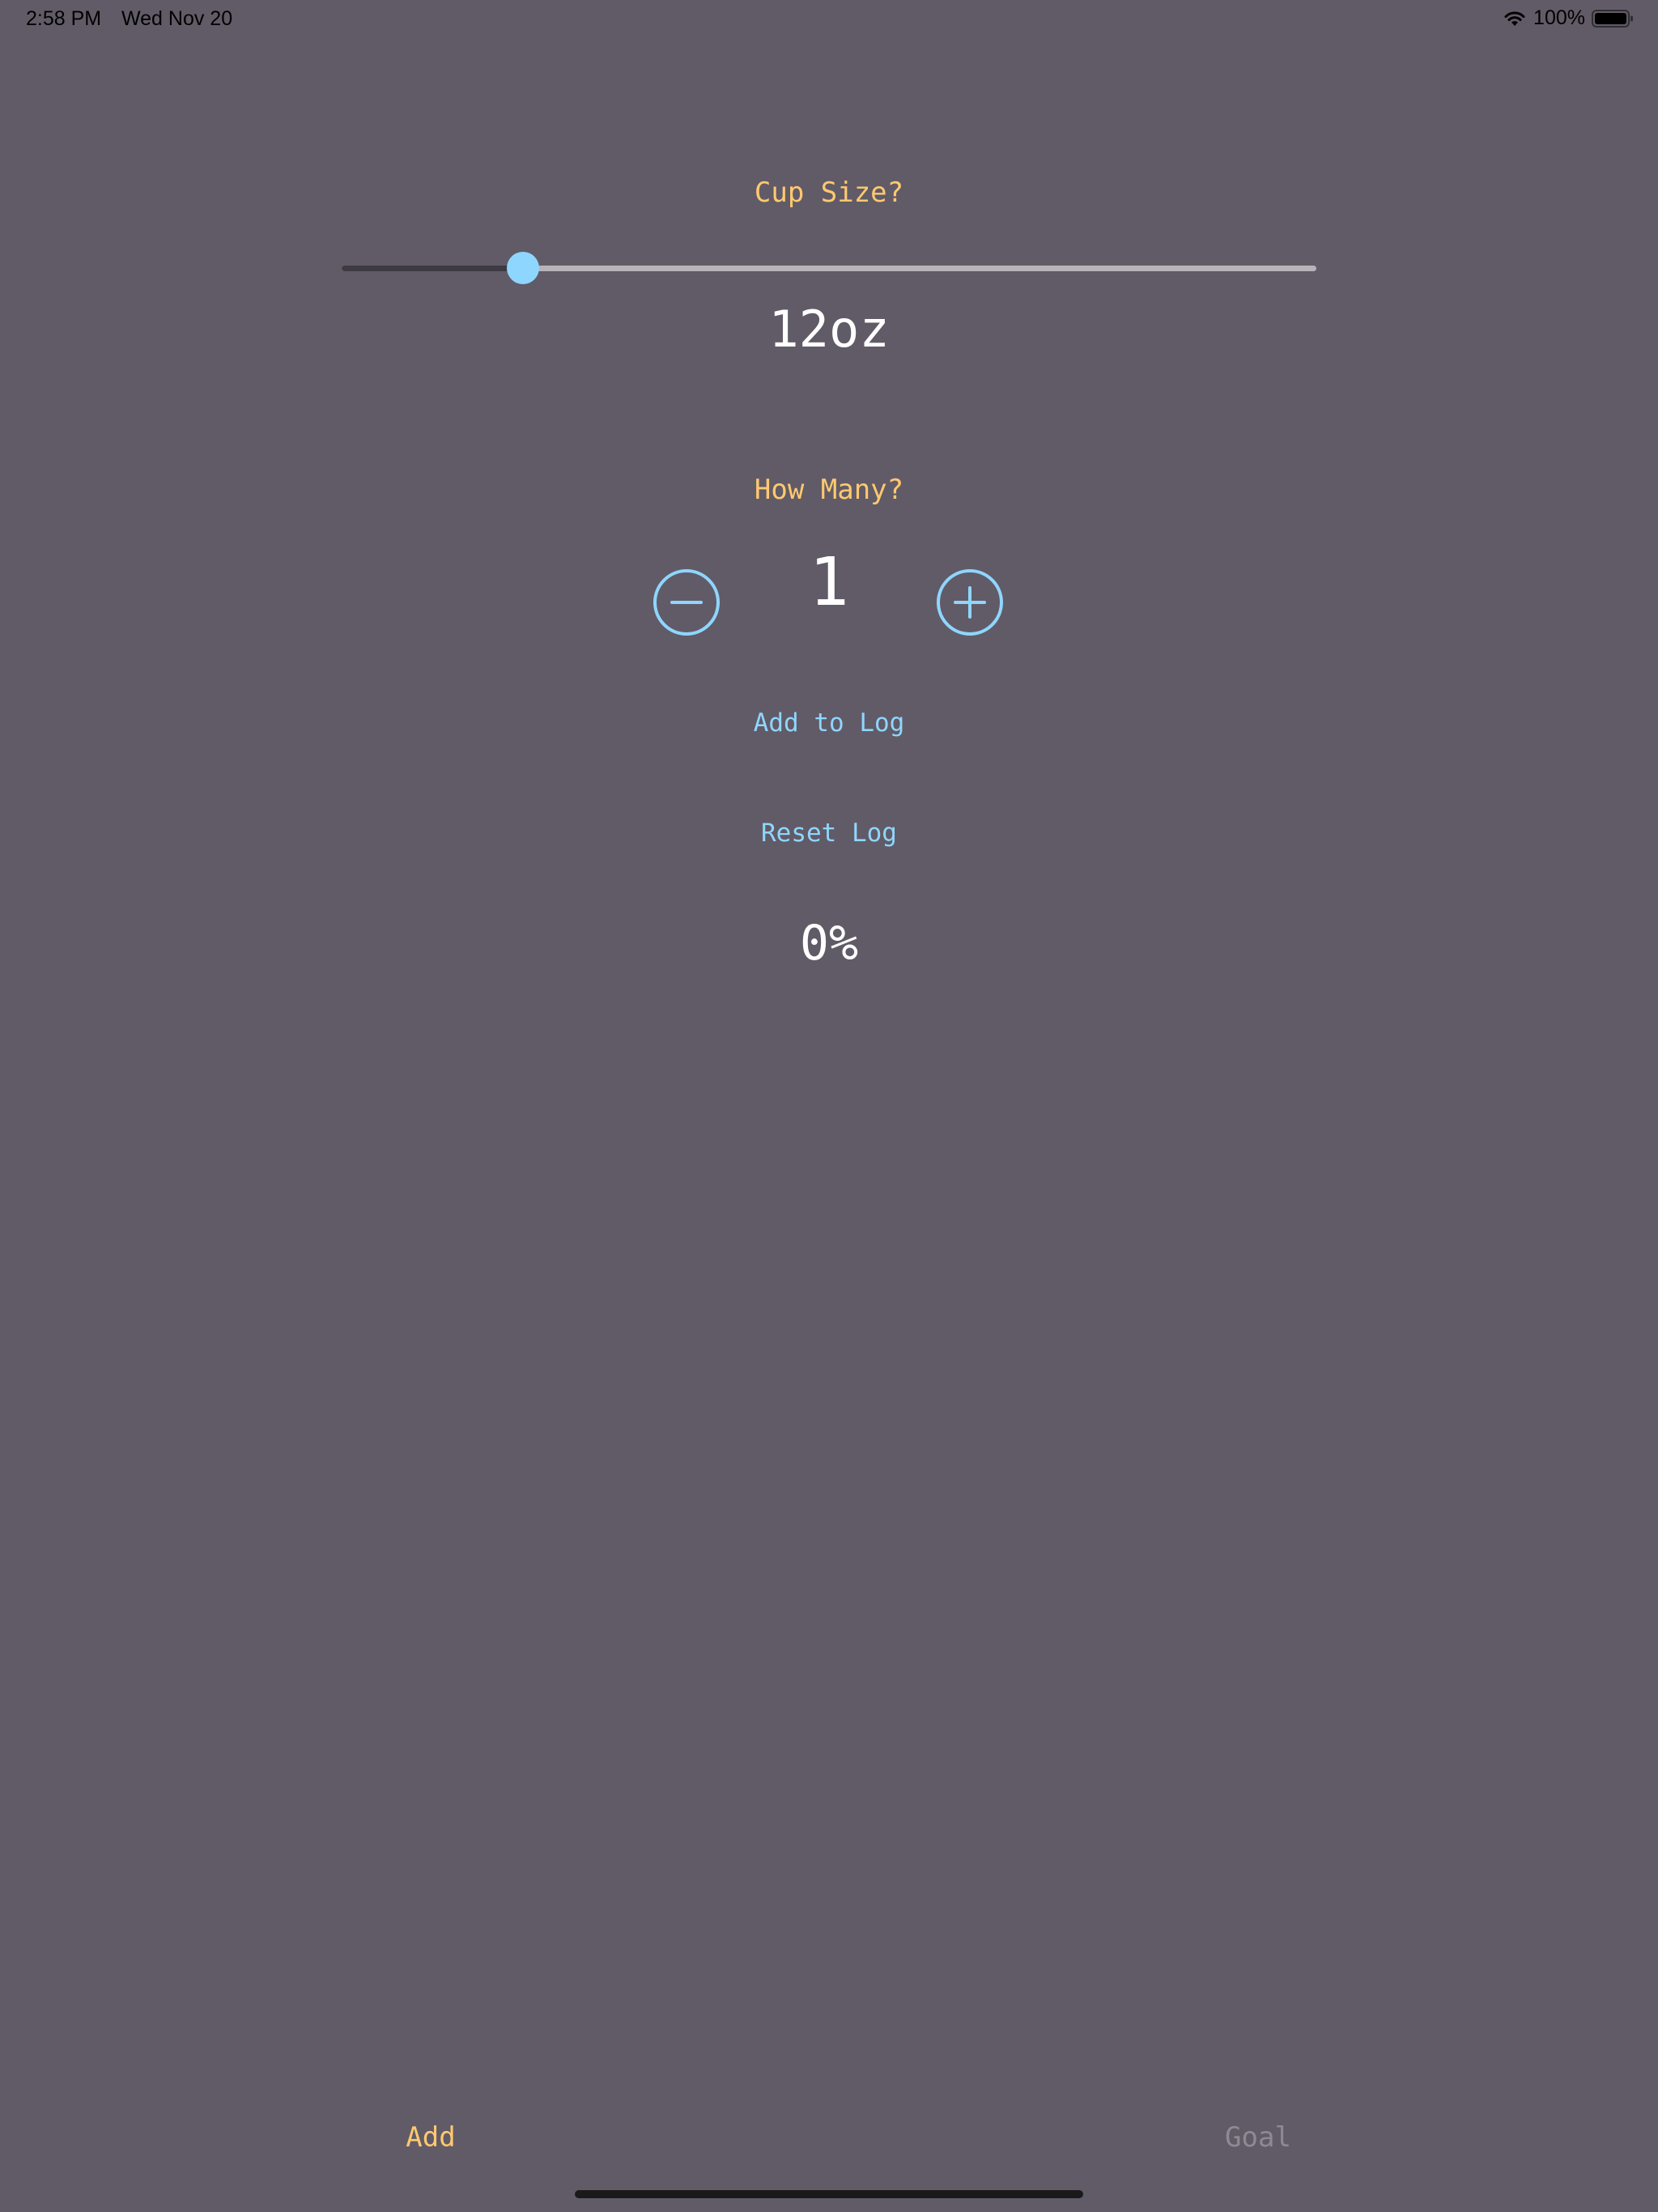  What do you see at coordinates (829, 490) in the screenshot?
I see `how-many-heading: How Many?` at bounding box center [829, 490].